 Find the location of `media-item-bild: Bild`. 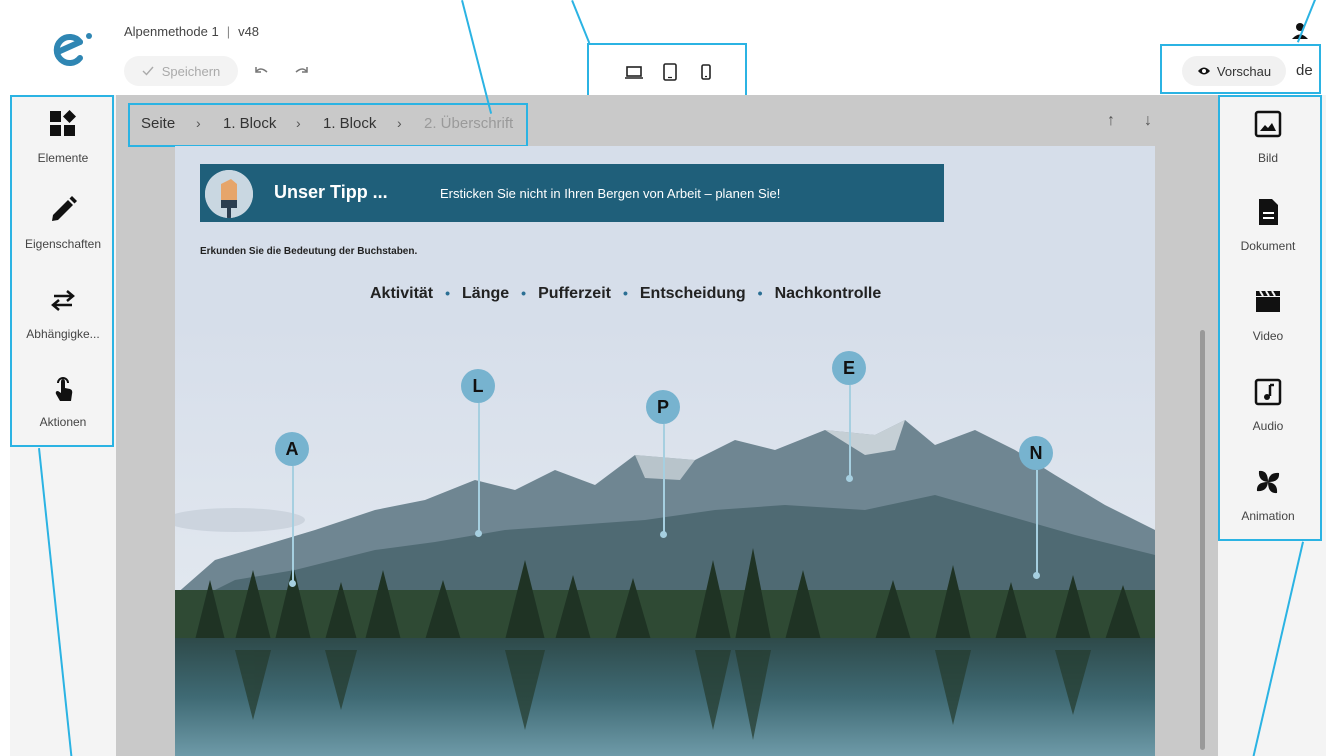

media-item-bild: Bild is located at coordinates (1268, 137).